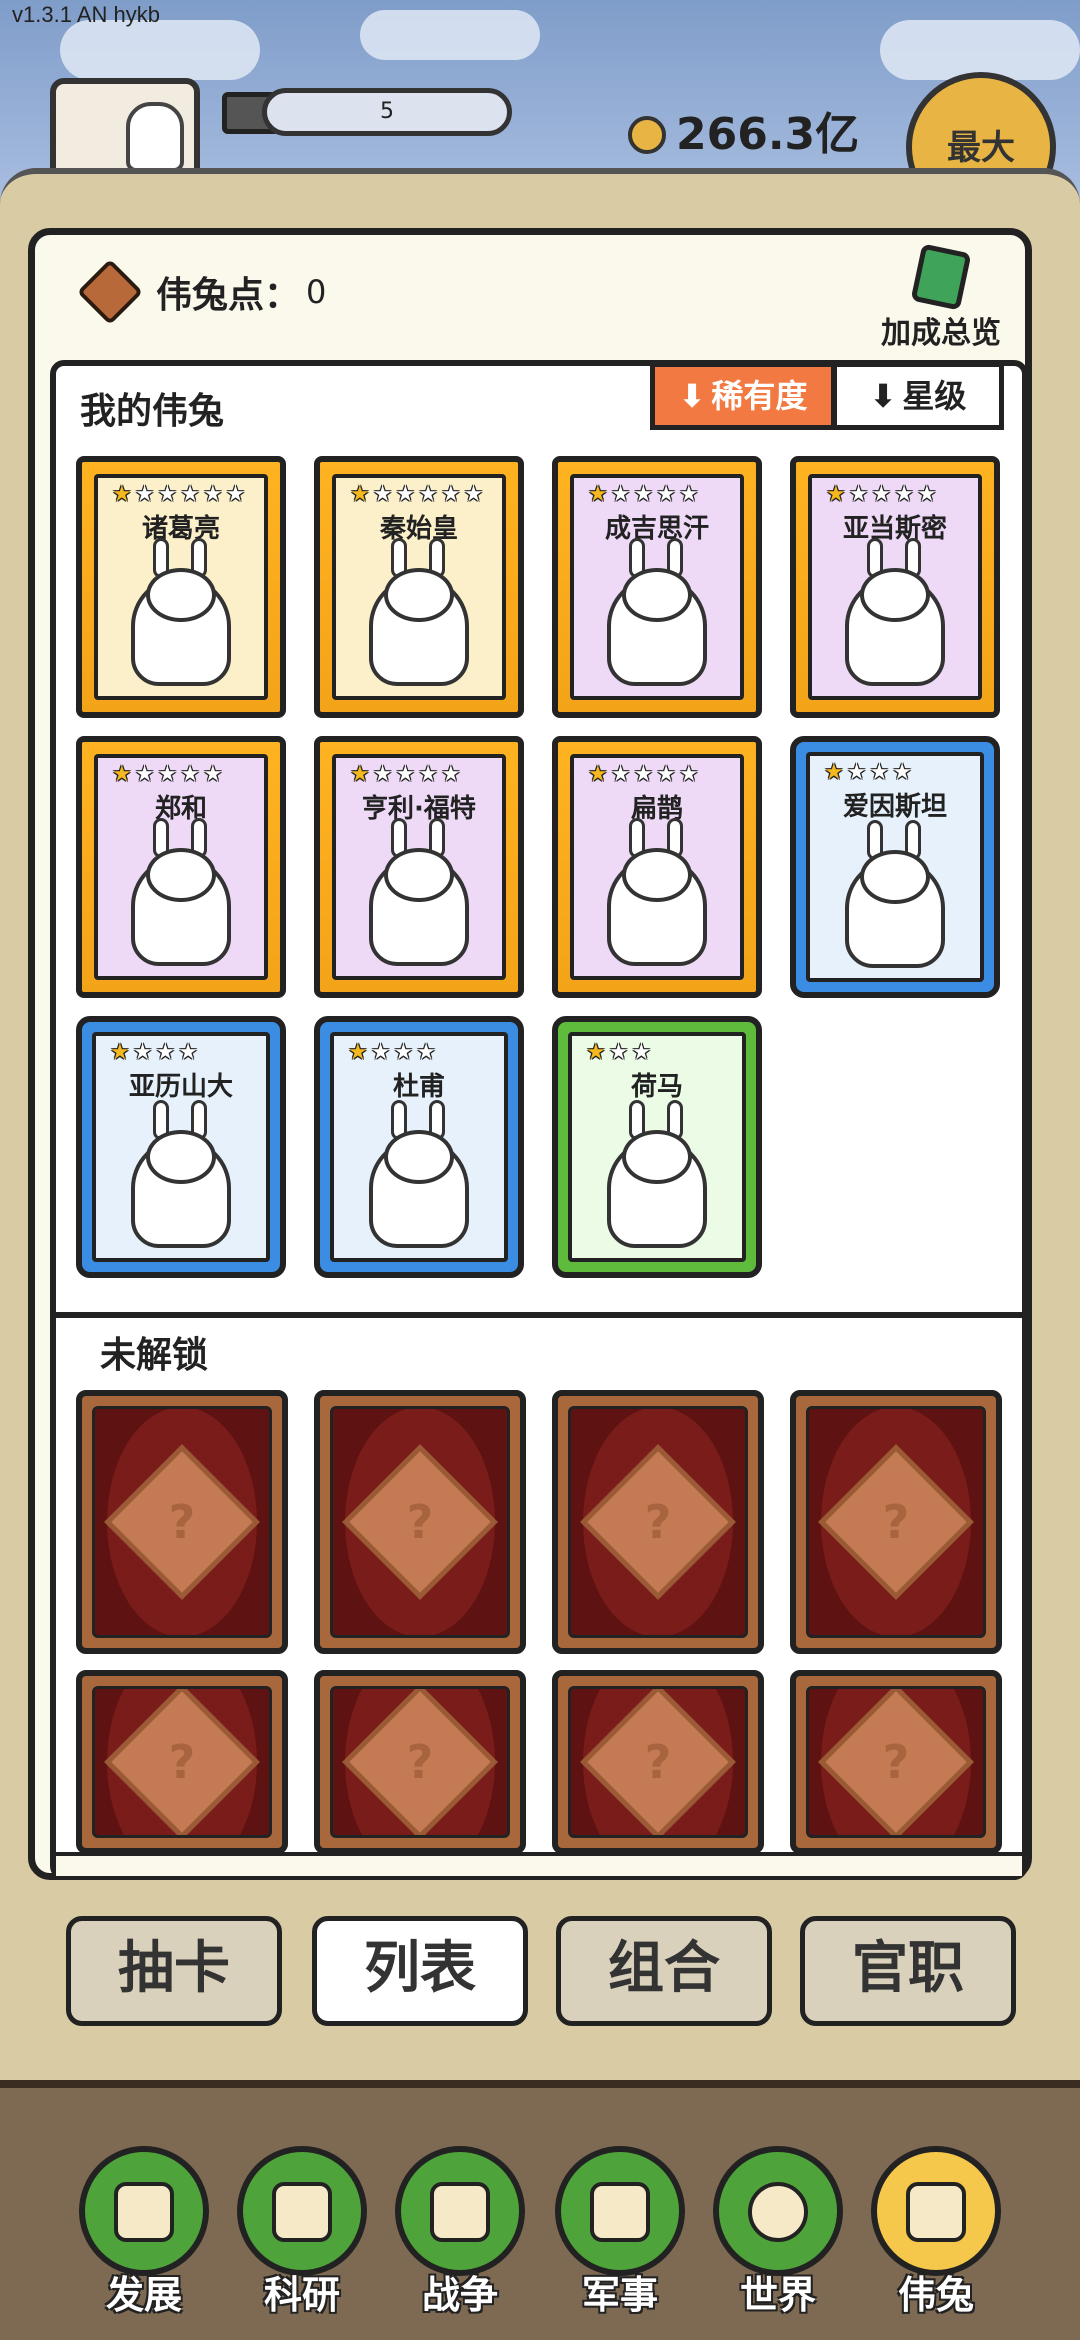  What do you see at coordinates (418, 1087) in the screenshot?
I see `hero-name: 杜甫` at bounding box center [418, 1087].